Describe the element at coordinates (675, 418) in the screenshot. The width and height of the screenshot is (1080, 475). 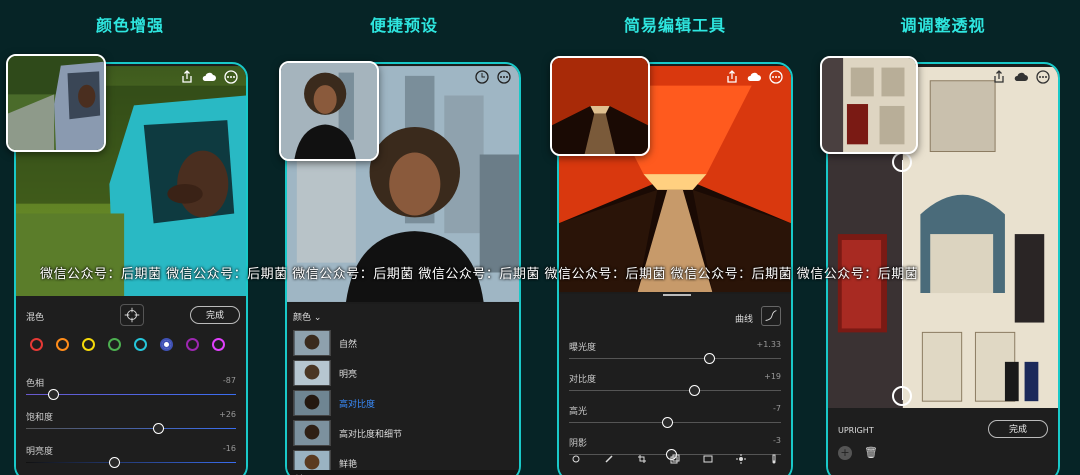
I see `slider-highlights: 高光 -7` at that location.